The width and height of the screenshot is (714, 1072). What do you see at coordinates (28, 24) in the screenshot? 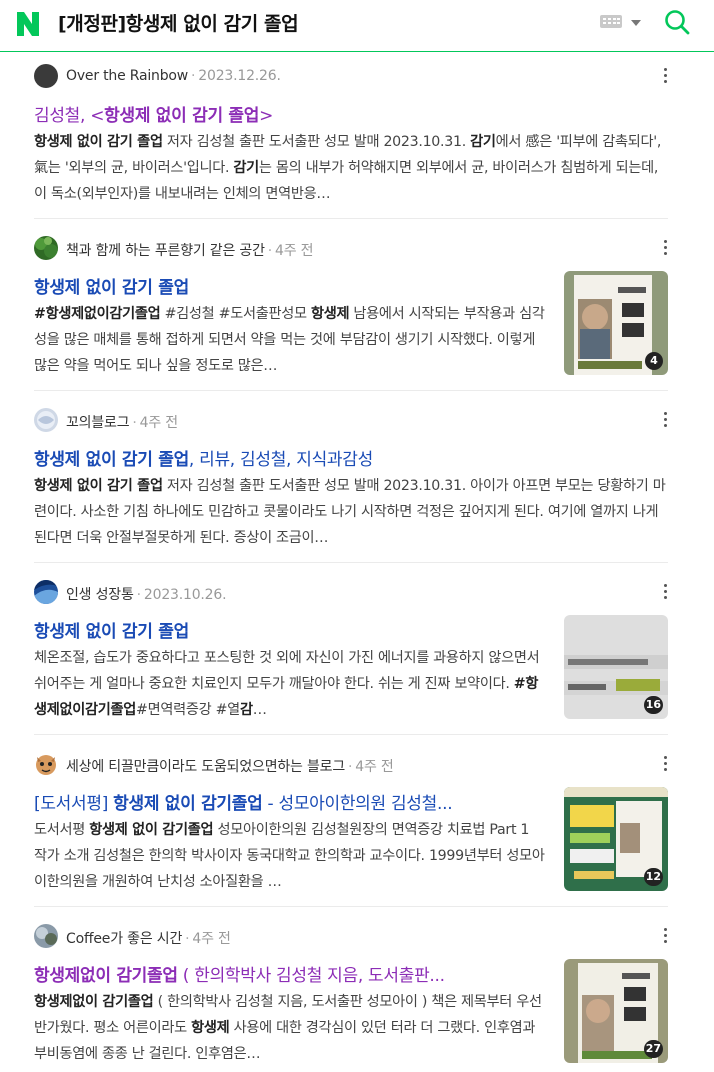
I see `naver-logo-icon` at bounding box center [28, 24].